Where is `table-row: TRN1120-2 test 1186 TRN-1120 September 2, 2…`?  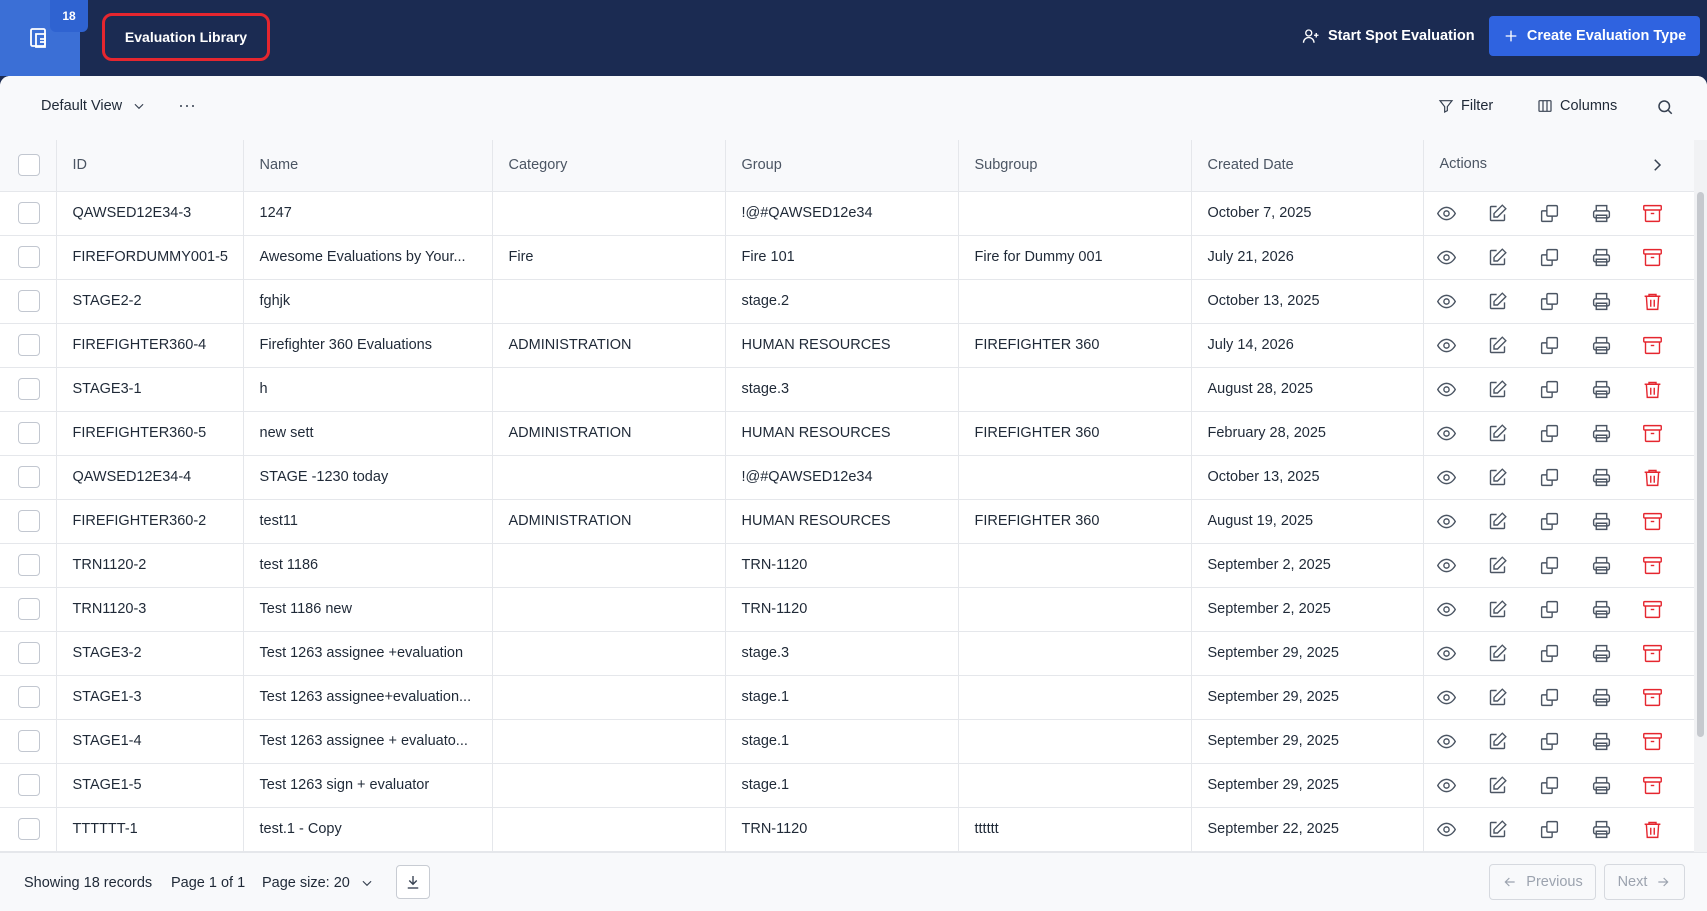 table-row: TRN1120-2 test 1186 TRN-1120 September 2, 2… is located at coordinates (847, 565).